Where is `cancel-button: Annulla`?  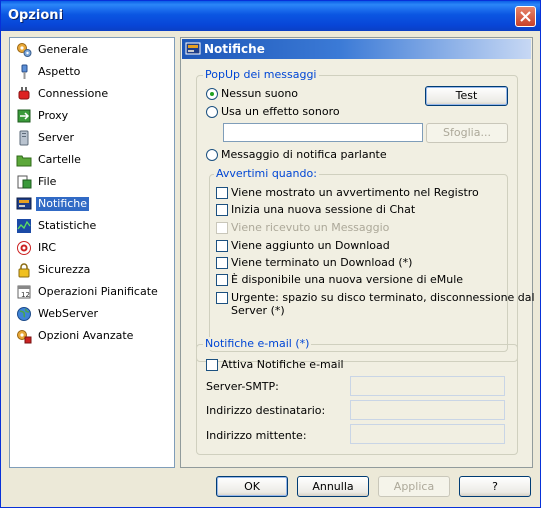 cancel-button: Annulla is located at coordinates (333, 486).